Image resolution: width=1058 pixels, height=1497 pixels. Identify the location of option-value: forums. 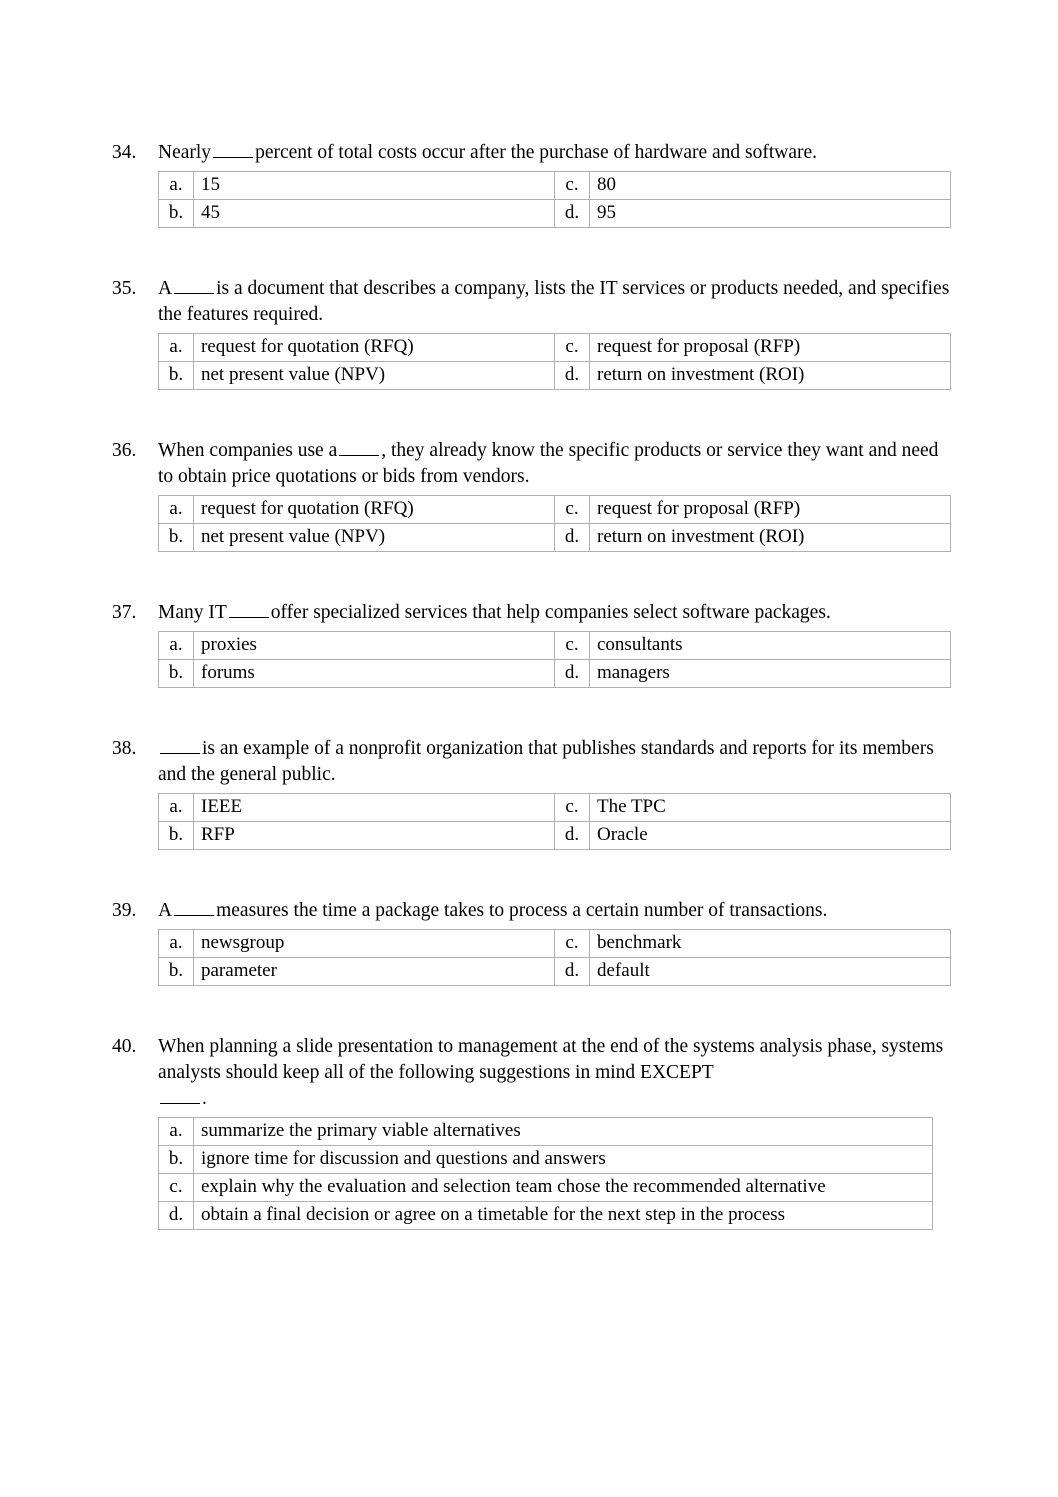
(374, 673).